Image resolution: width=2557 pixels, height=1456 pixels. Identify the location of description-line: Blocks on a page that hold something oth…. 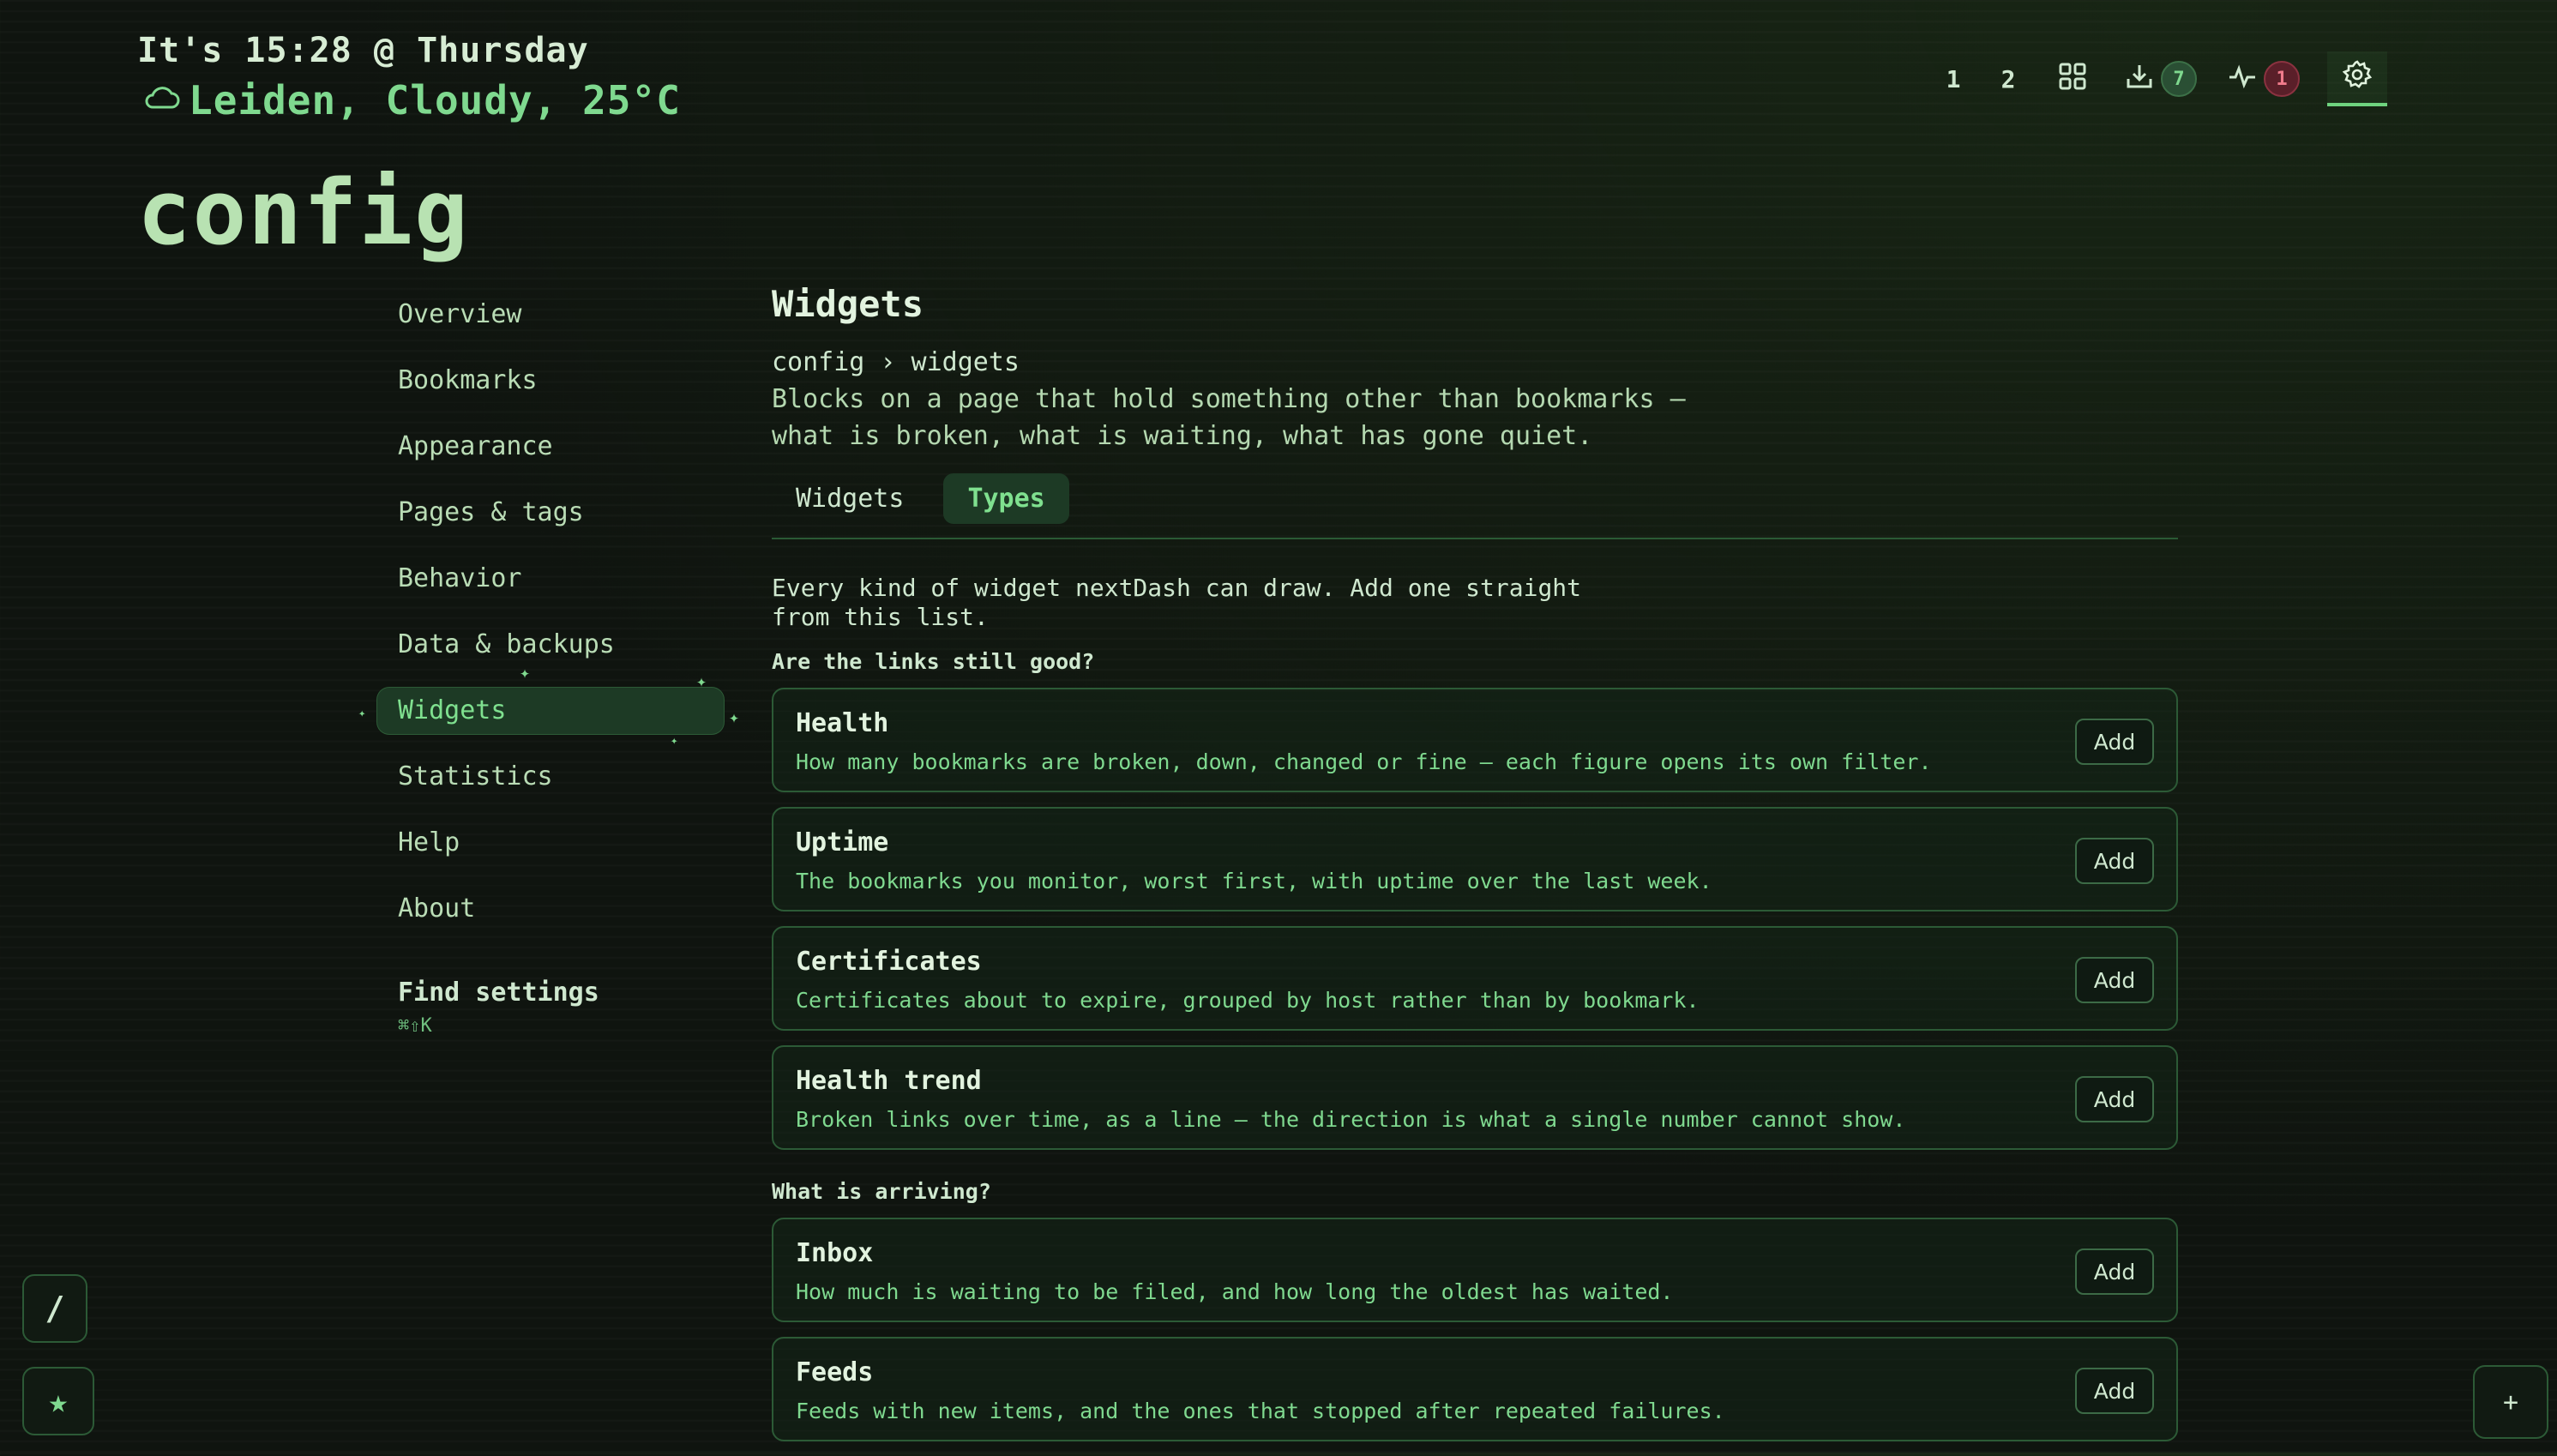
(1229, 399).